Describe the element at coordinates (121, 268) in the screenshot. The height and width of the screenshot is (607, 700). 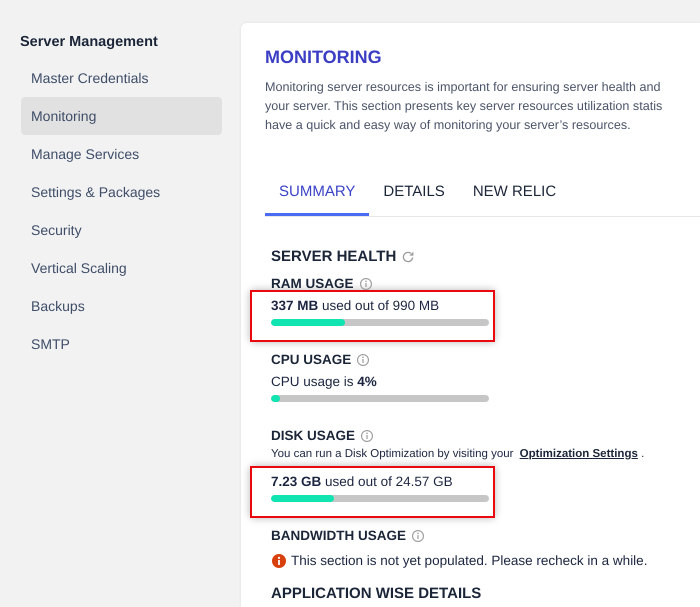
I see `sidebar-item: Vertical Scaling` at that location.